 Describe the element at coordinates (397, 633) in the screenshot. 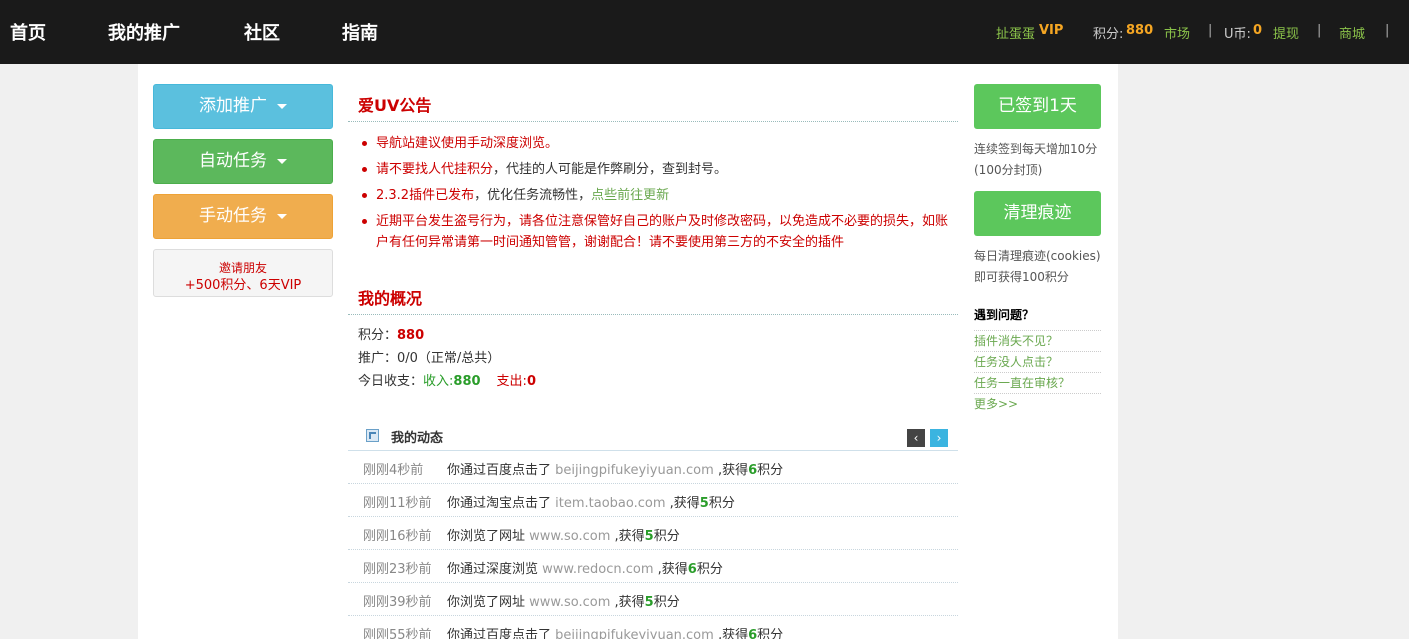

I see `activity-time: 刚刚55秒前` at that location.